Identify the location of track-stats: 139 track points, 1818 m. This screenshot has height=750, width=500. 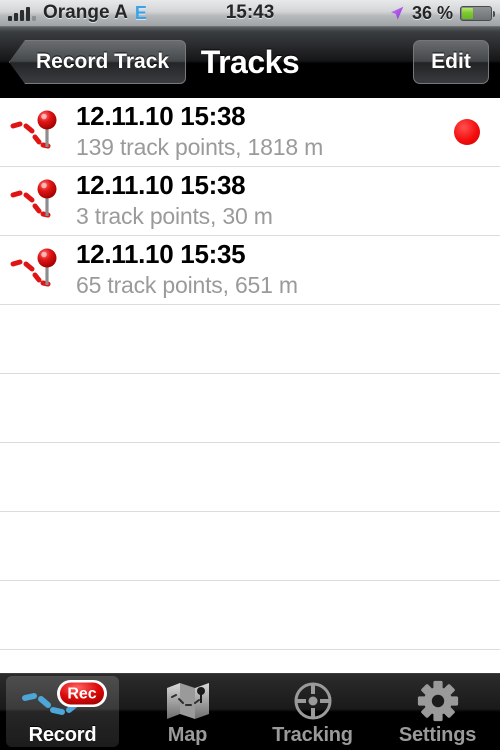
(200, 146).